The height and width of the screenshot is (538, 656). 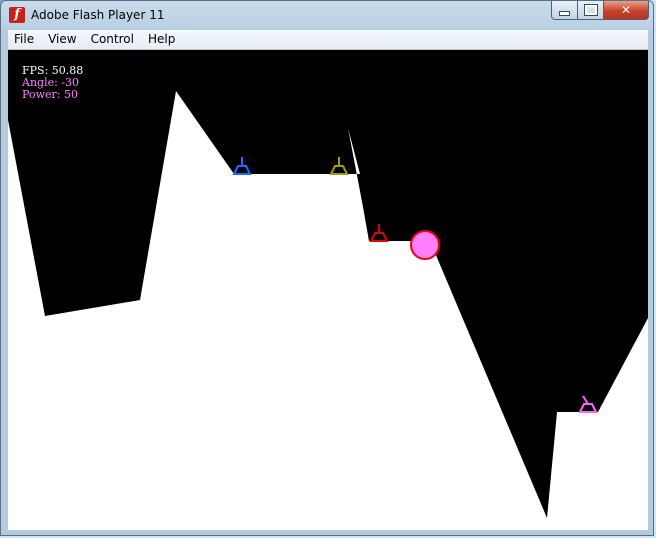 I want to click on title-bar: f Adobe Flash Player 11 ✕, so click(x=328, y=16).